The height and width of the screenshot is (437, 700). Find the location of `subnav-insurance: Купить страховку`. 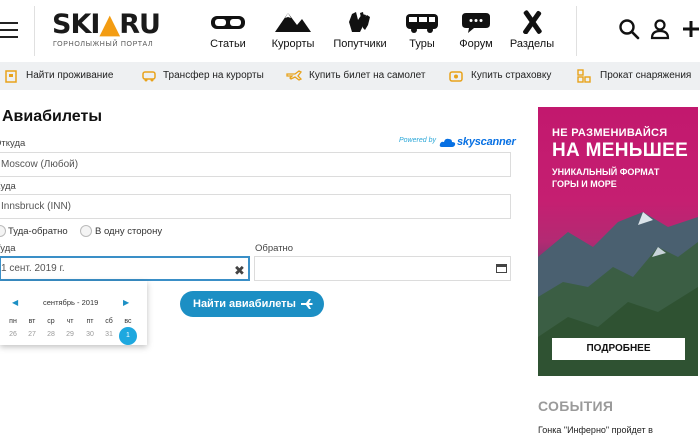

subnav-insurance: Купить страховку is located at coordinates (500, 76).